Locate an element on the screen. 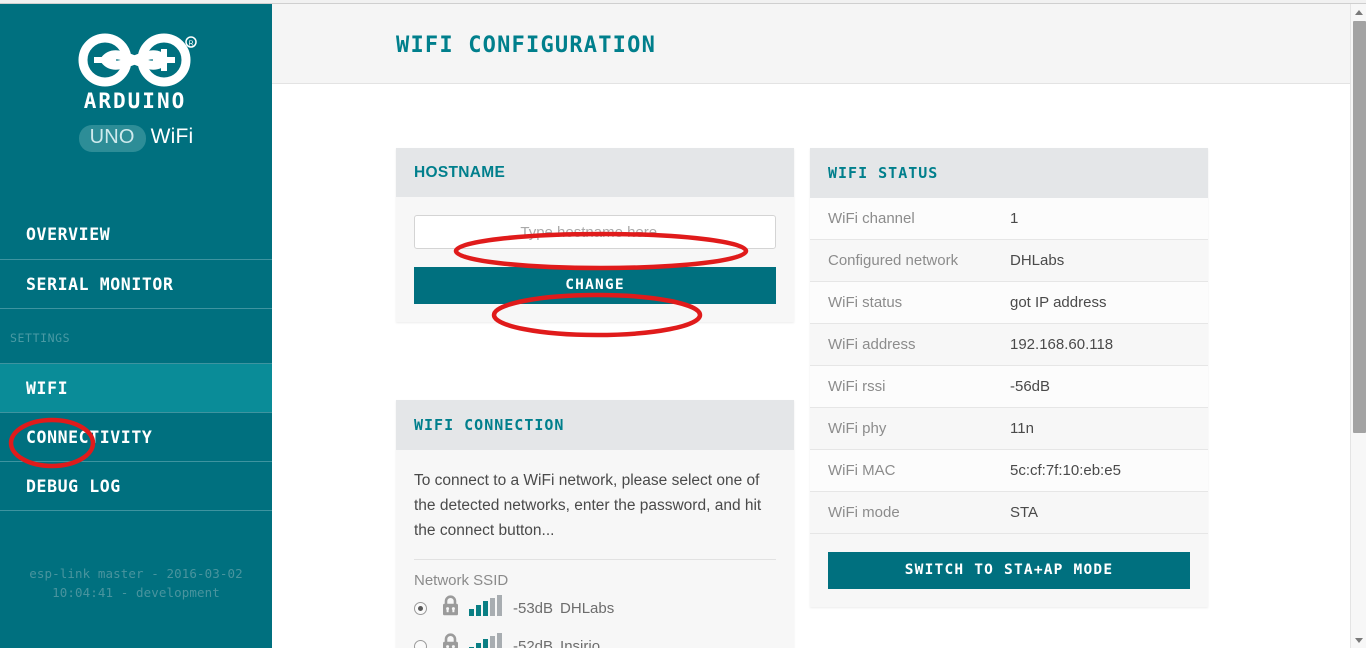  sidebar-nav-end-divider is located at coordinates (136, 532).